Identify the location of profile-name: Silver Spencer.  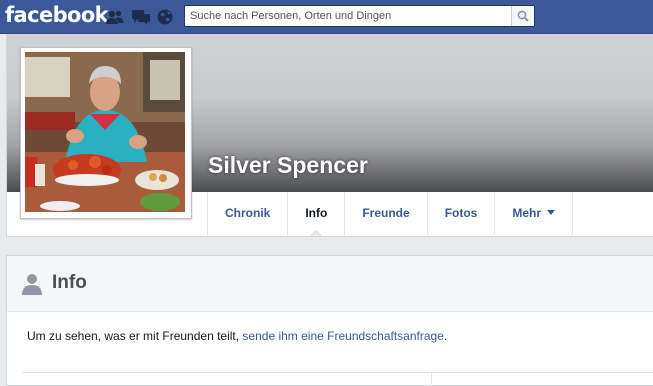
(288, 165).